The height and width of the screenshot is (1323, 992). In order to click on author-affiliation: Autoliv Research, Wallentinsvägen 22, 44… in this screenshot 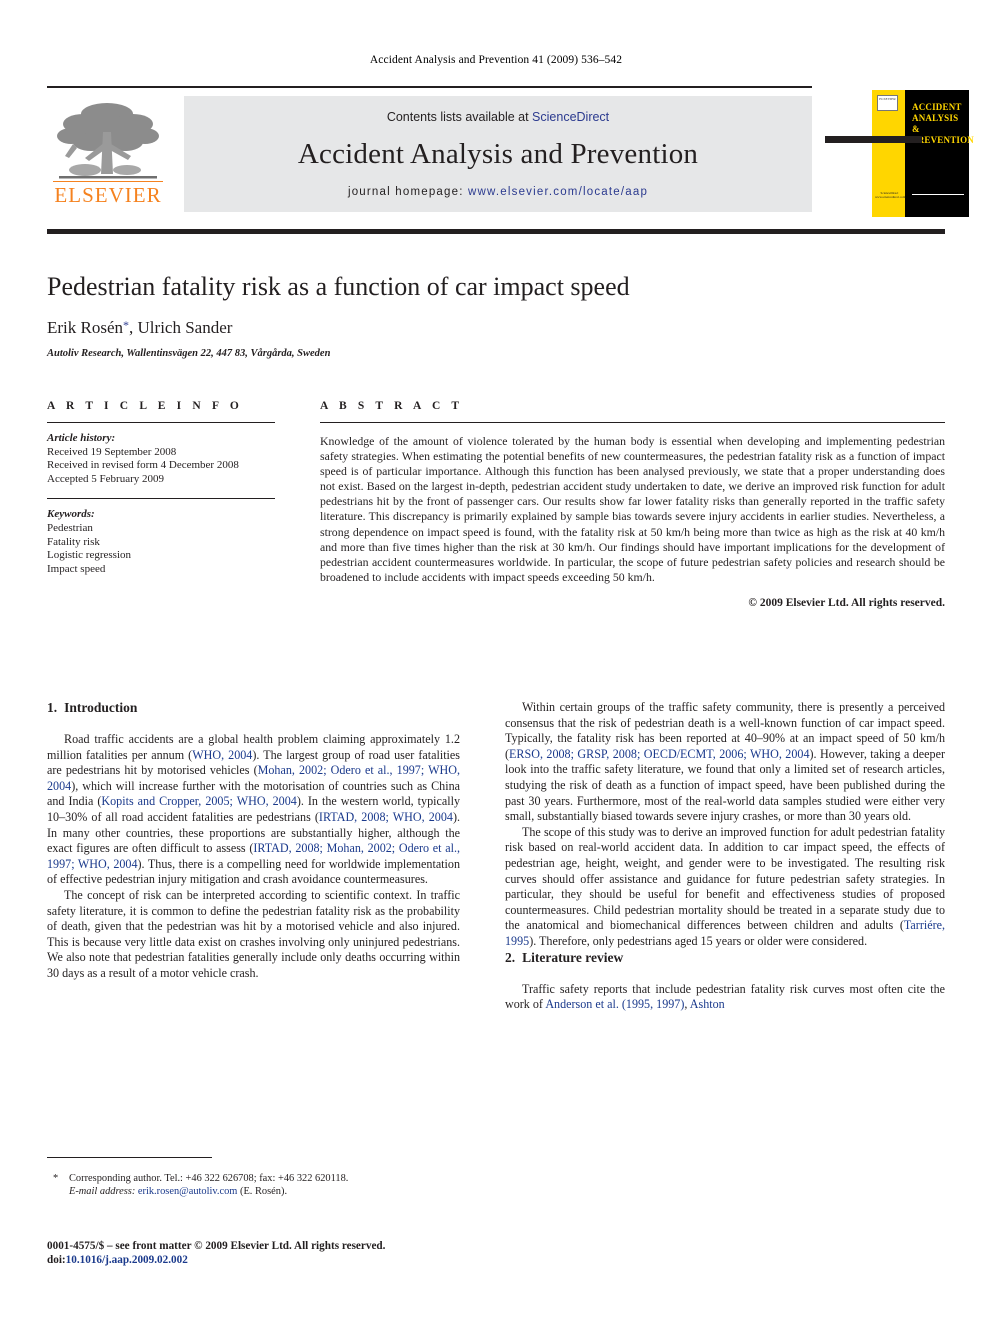, I will do `click(189, 353)`.